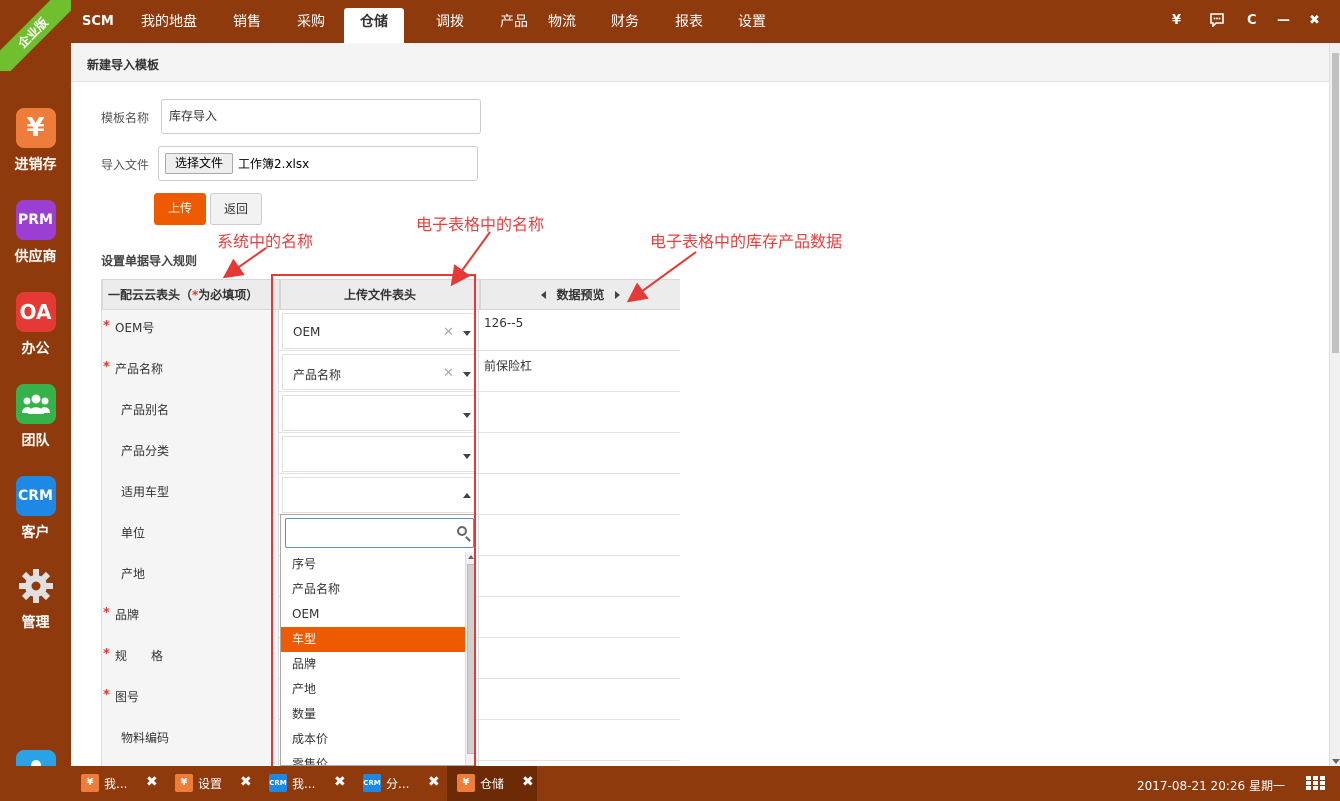 Image resolution: width=1340 pixels, height=801 pixels. I want to click on system-field-cell: * 品牌, so click(190, 617).